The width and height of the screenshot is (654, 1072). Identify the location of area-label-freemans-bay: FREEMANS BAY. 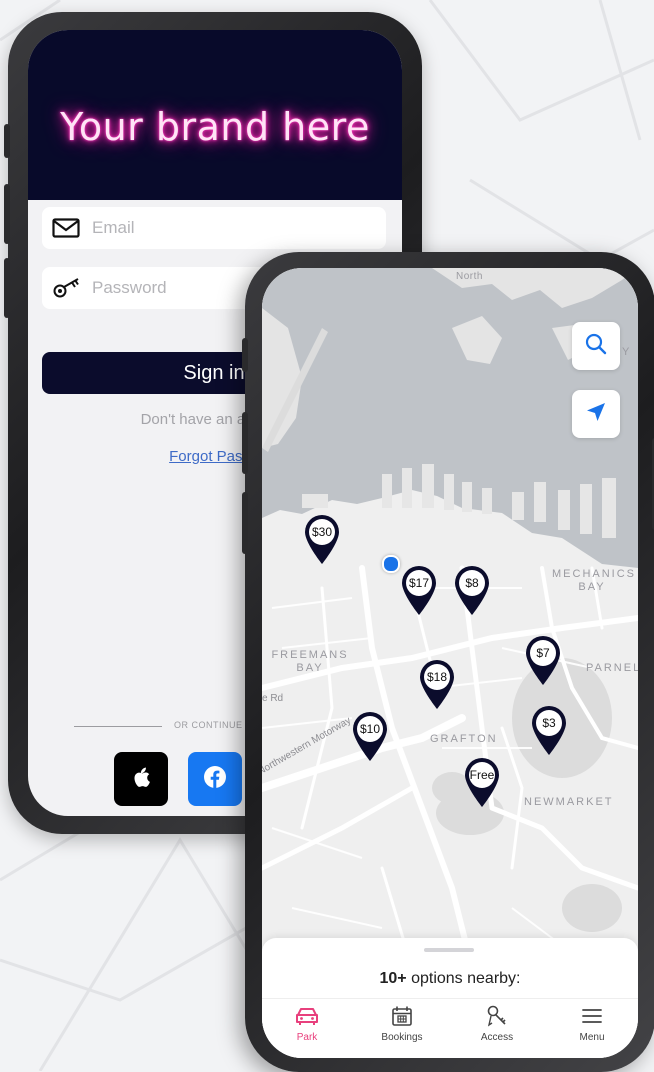
(310, 661).